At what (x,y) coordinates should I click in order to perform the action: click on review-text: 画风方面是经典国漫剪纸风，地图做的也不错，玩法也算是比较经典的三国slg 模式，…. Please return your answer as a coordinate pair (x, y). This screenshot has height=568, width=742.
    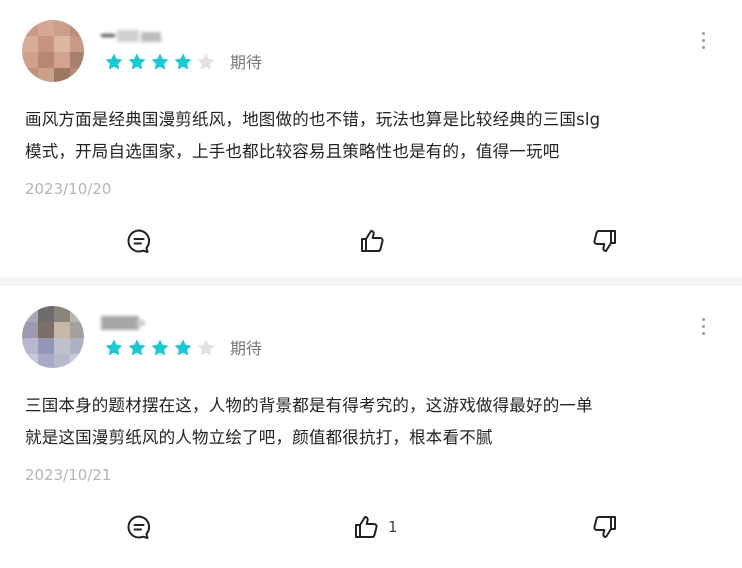
    Looking at the image, I should click on (372, 136).